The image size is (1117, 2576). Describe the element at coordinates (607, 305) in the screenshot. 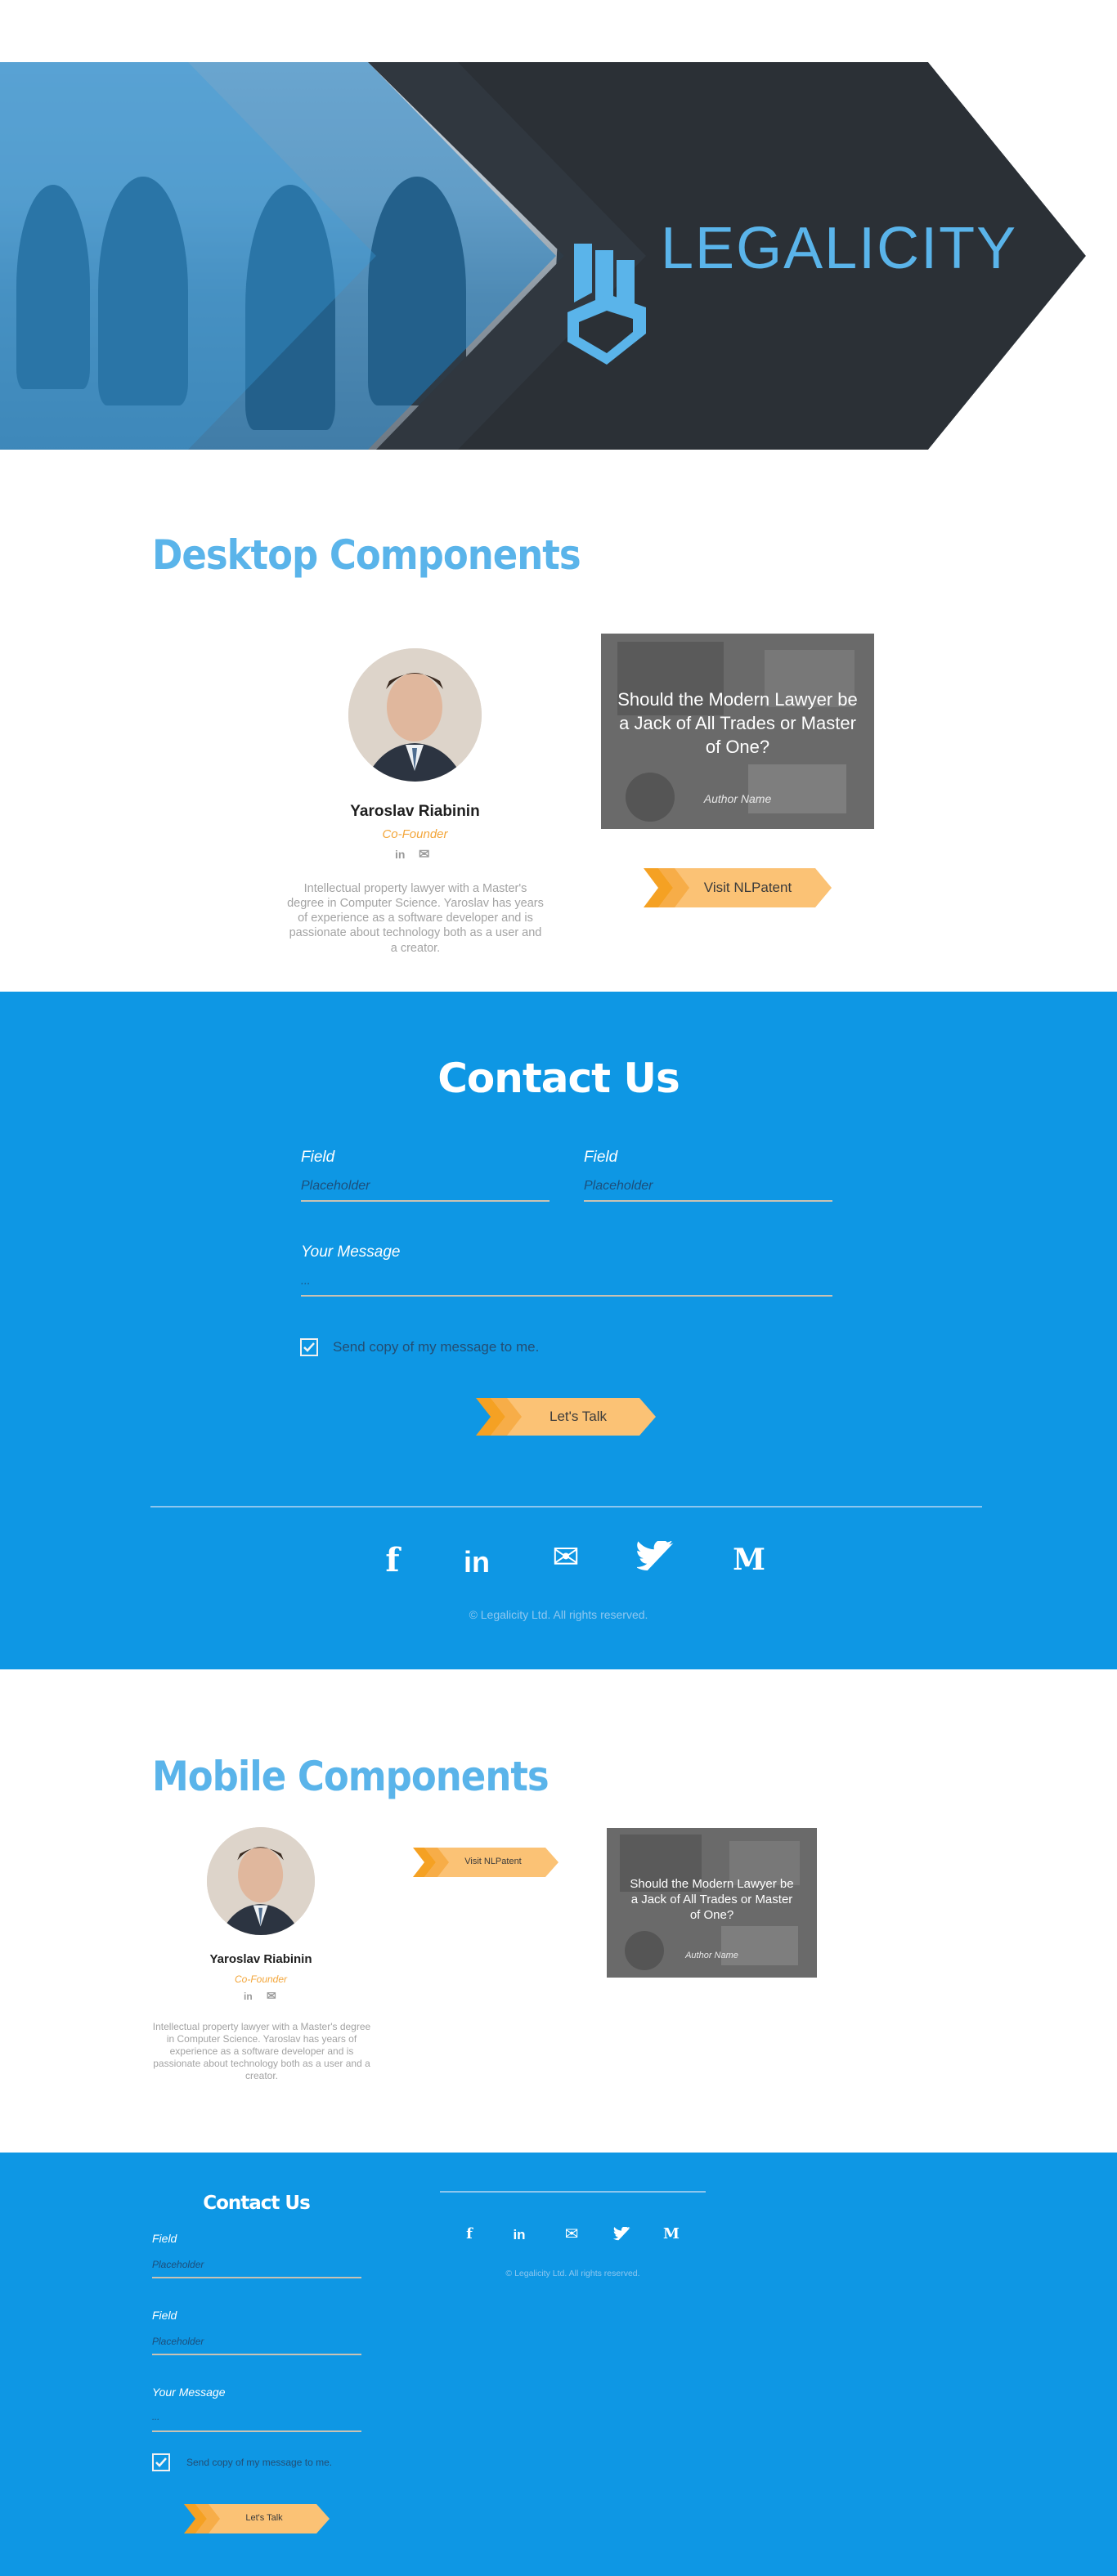

I see `legalicity-building-icon` at that location.